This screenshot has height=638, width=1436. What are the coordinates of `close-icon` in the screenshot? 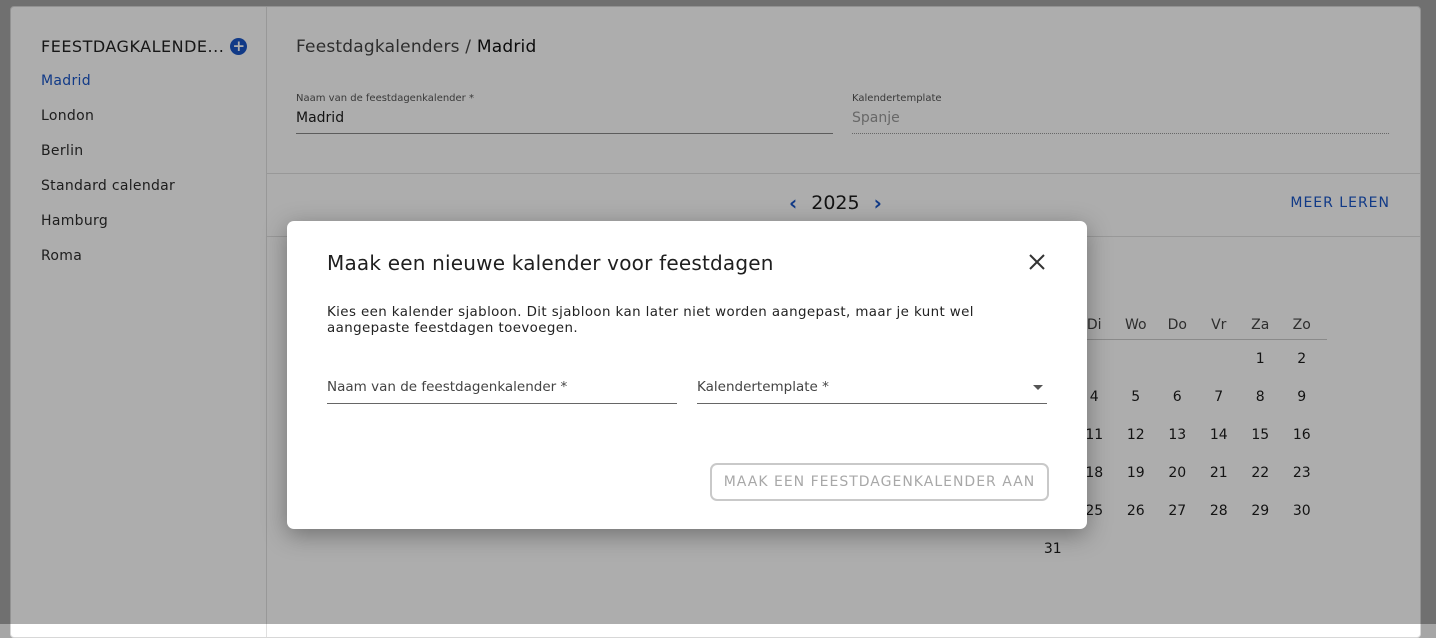 It's located at (1037, 262).